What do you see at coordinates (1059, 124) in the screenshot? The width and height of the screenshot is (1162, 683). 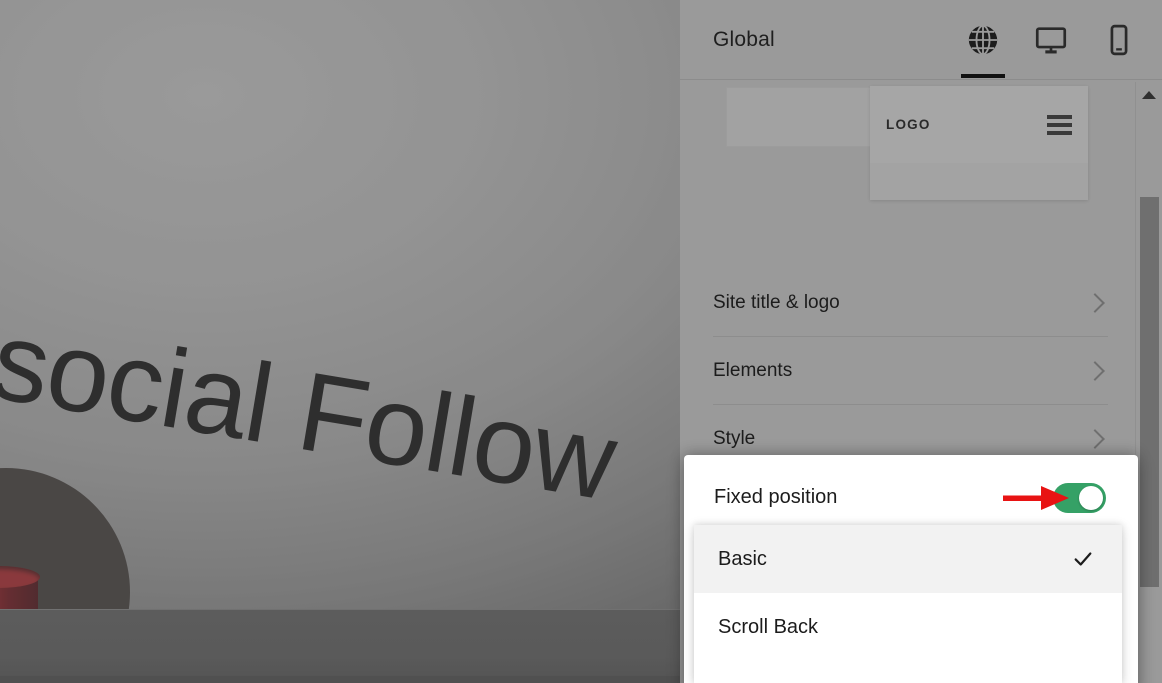 I see `hamburger-icon` at bounding box center [1059, 124].